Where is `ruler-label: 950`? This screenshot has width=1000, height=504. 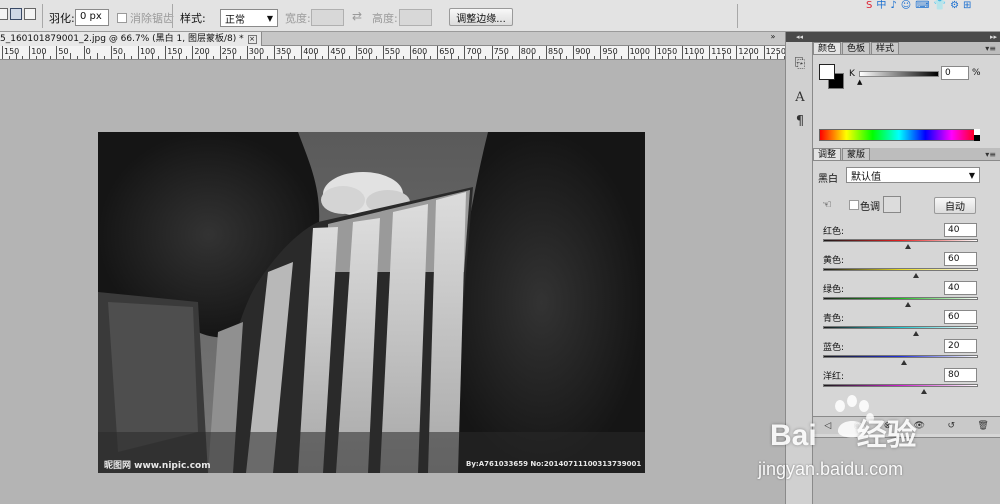 ruler-label: 950 is located at coordinates (610, 51).